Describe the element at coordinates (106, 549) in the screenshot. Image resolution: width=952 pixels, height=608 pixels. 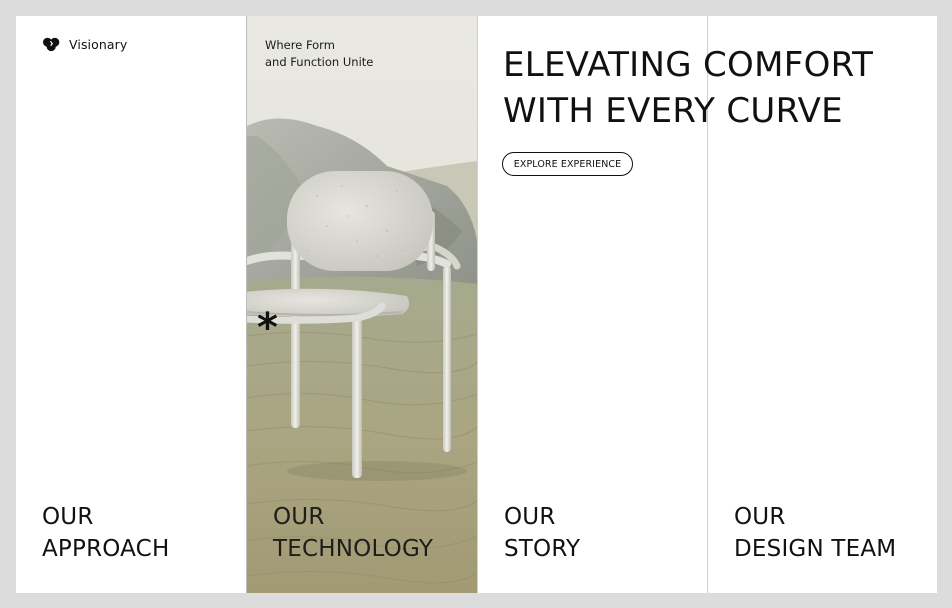
I see `nav-label-line2: APPROACH` at that location.